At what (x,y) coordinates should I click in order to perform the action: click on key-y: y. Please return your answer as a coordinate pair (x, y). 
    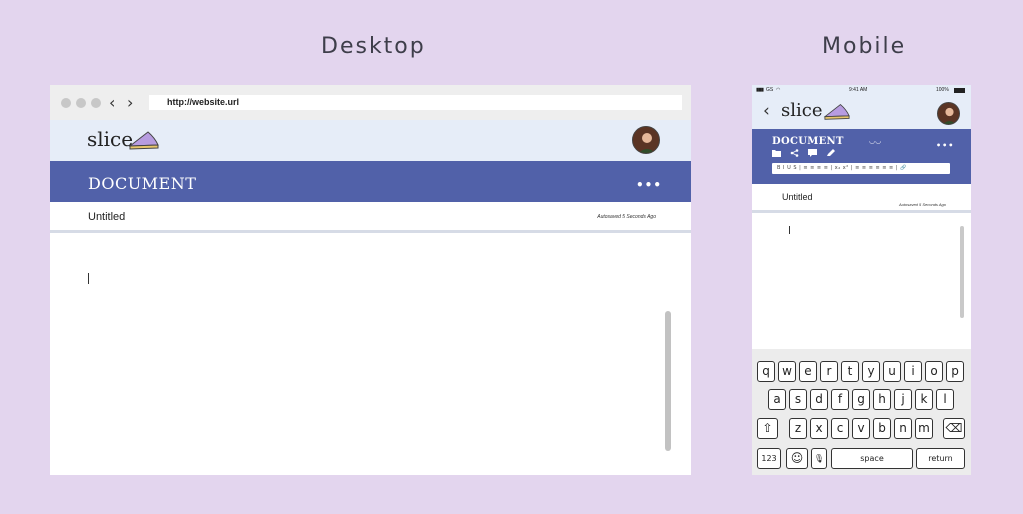
    Looking at the image, I should click on (871, 371).